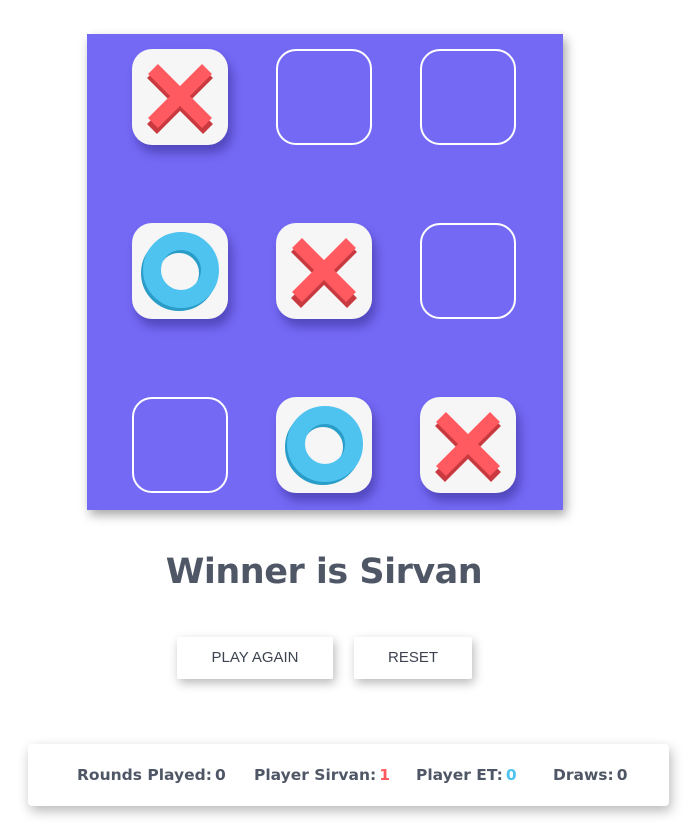  What do you see at coordinates (459, 775) in the screenshot?
I see `player-o-label: Player ET:` at bounding box center [459, 775].